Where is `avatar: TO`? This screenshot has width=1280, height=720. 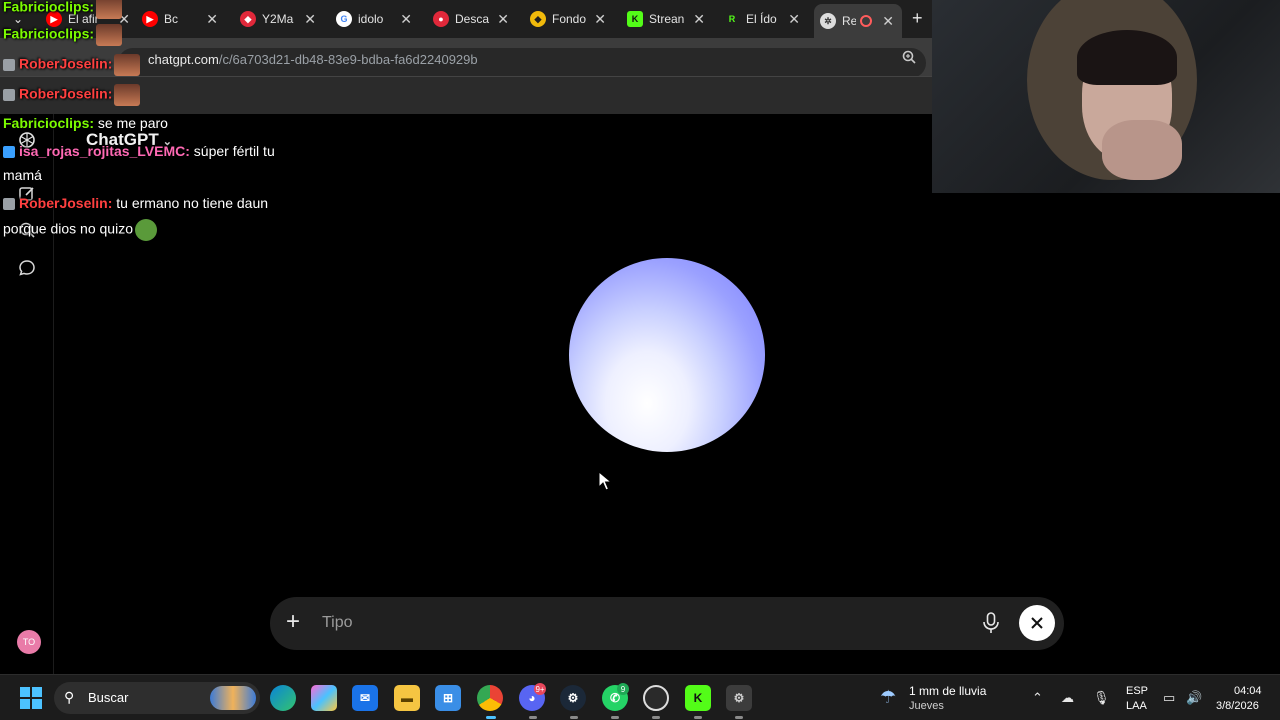 avatar: TO is located at coordinates (29, 642).